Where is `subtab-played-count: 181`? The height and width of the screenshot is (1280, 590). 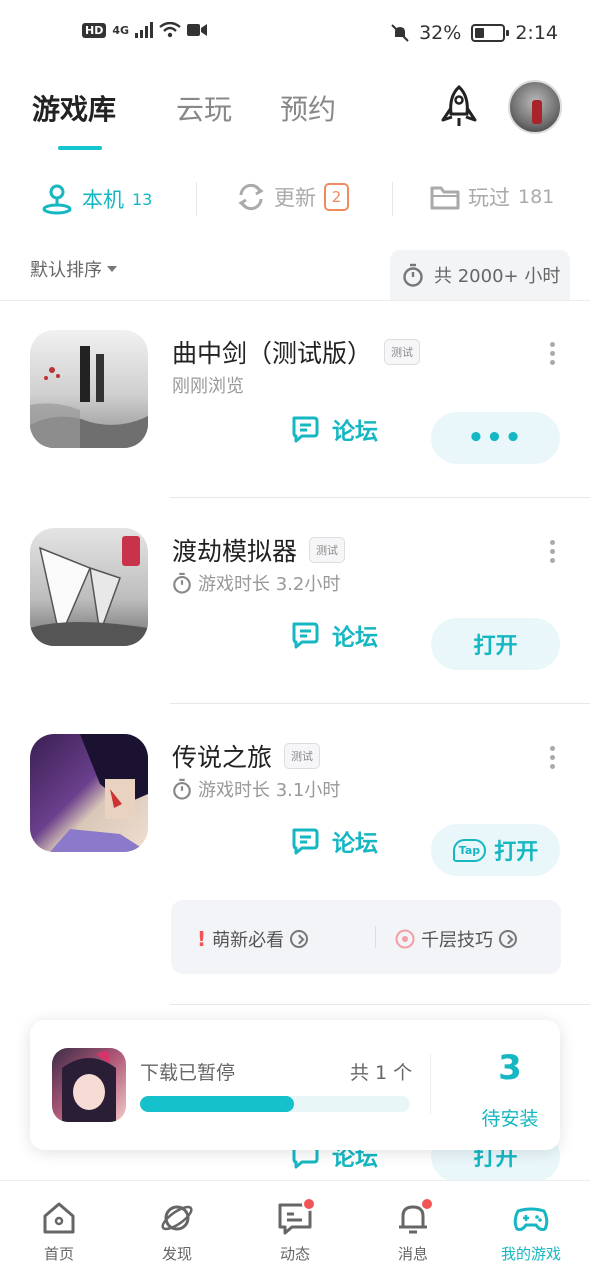 subtab-played-count: 181 is located at coordinates (536, 197).